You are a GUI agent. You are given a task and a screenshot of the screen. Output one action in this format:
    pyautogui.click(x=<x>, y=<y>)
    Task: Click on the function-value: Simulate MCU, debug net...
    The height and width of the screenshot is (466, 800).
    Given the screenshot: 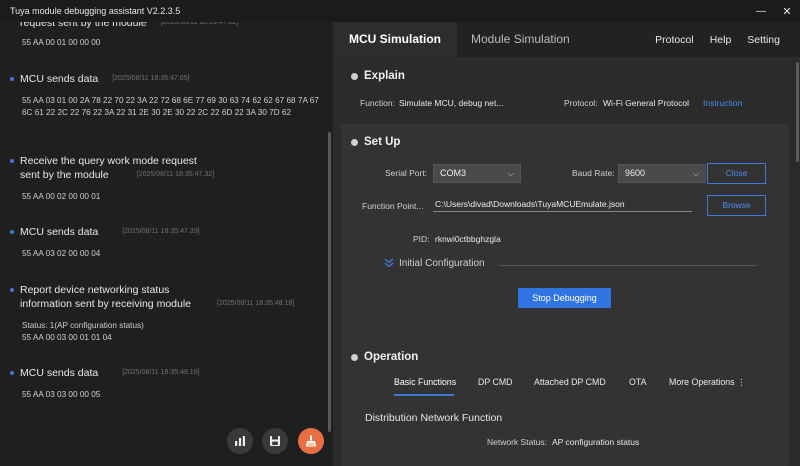 What is the action you would take?
    pyautogui.click(x=451, y=103)
    